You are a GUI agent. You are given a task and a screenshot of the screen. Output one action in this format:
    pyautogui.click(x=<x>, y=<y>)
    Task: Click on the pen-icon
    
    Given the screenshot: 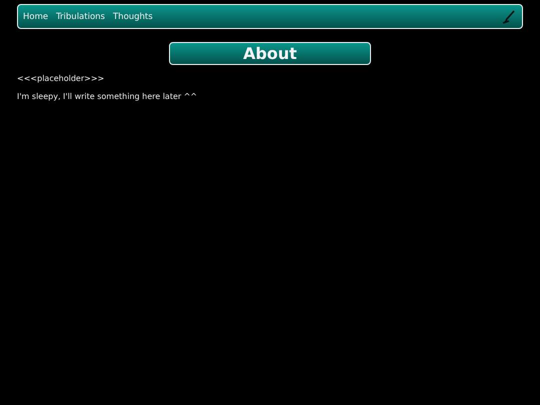 What is the action you would take?
    pyautogui.click(x=509, y=17)
    